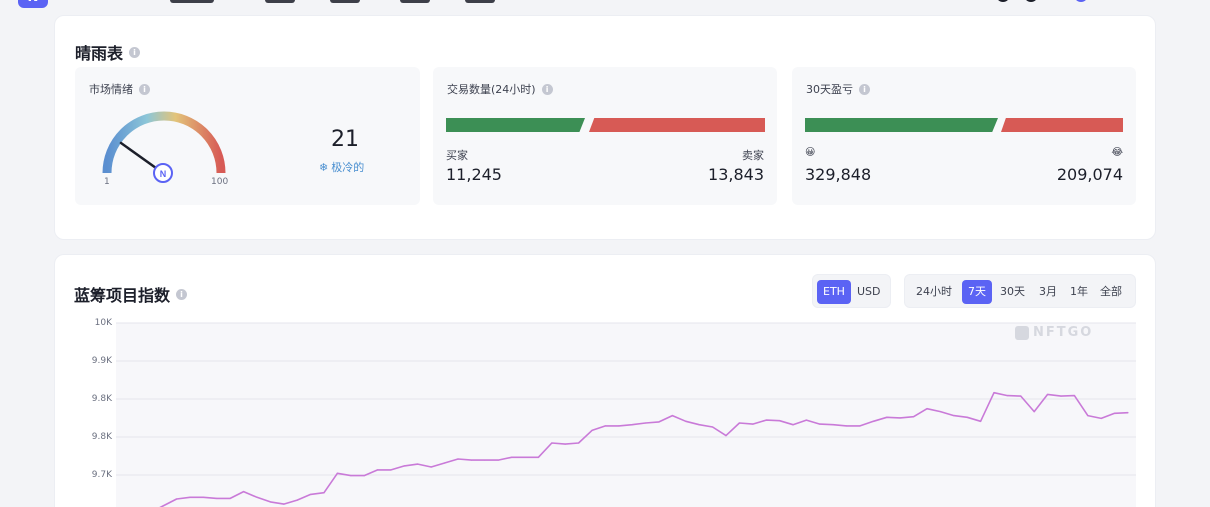 The width and height of the screenshot is (1210, 507). What do you see at coordinates (107, 182) in the screenshot?
I see `gauge-min-label: 1` at bounding box center [107, 182].